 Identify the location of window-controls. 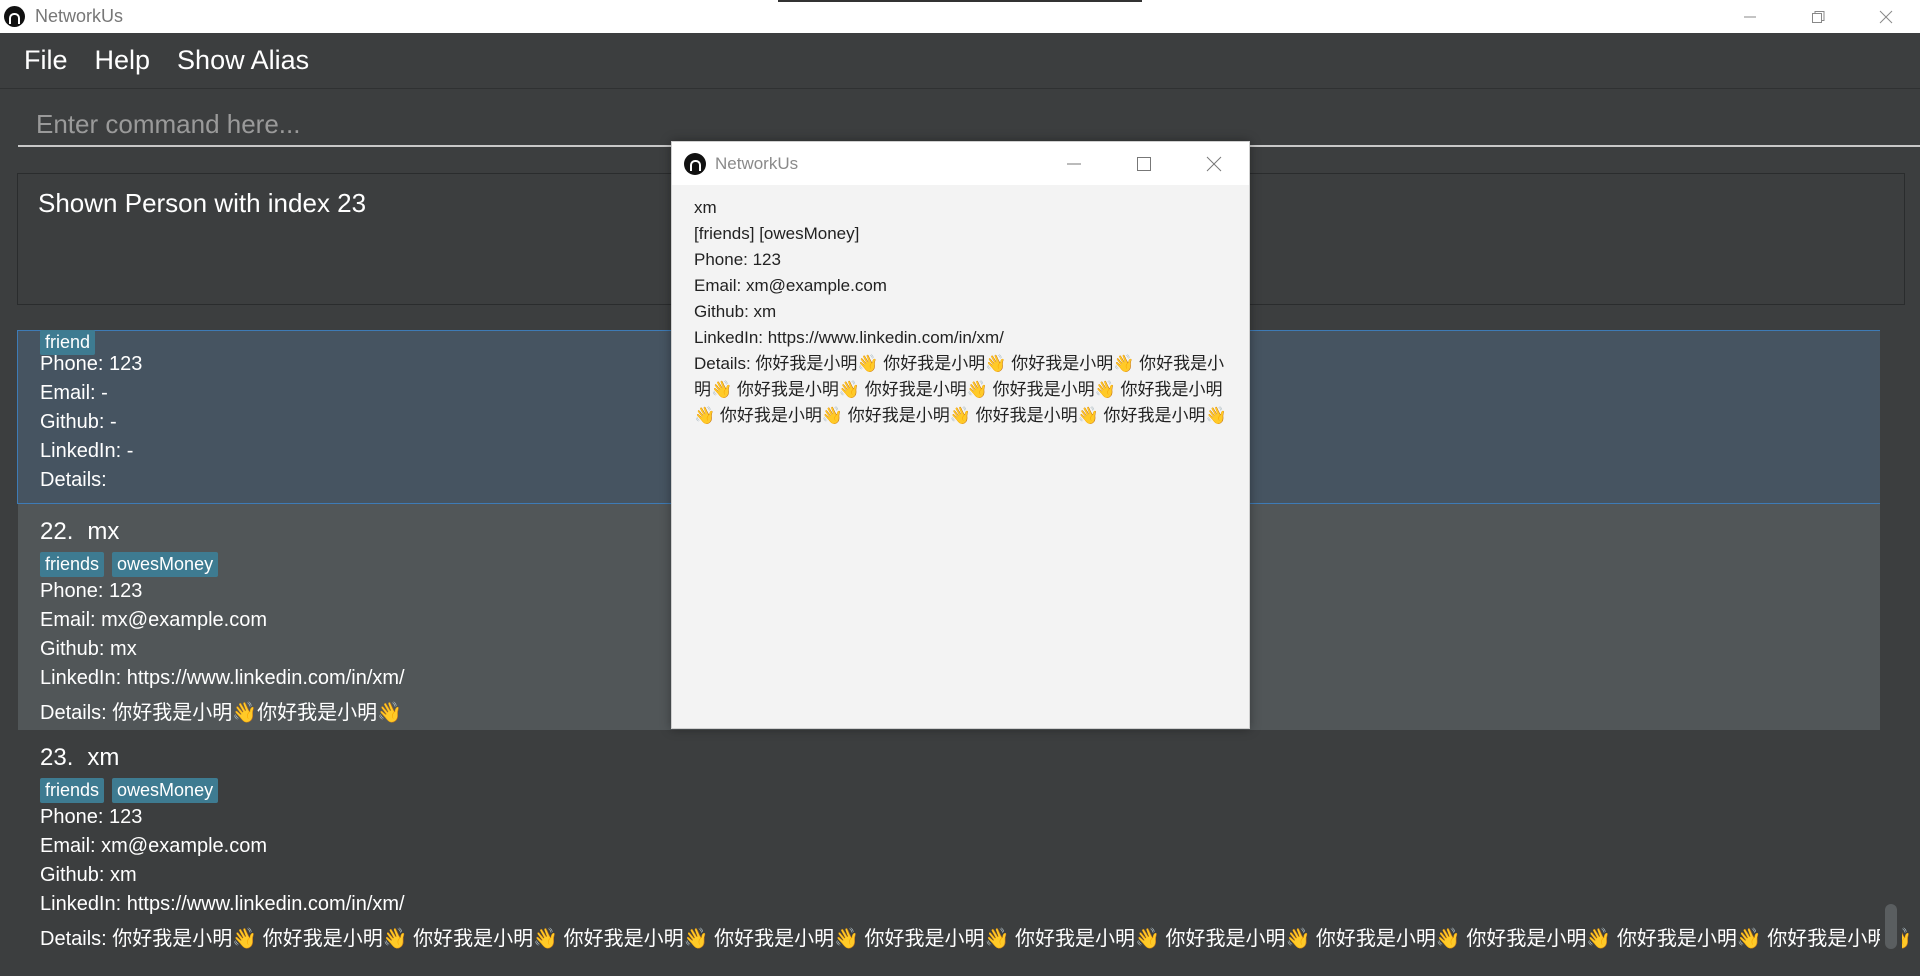
(1818, 16).